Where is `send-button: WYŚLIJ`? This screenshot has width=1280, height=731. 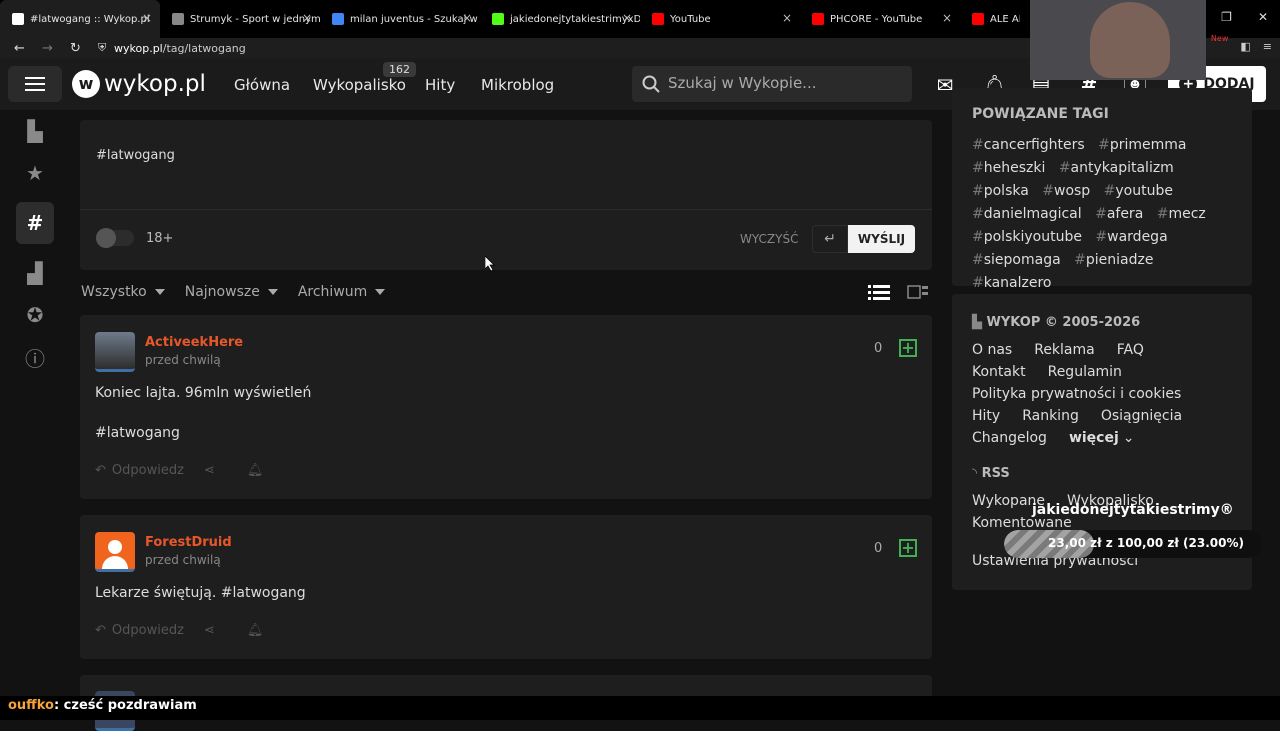 send-button: WYŚLIJ is located at coordinates (881, 239).